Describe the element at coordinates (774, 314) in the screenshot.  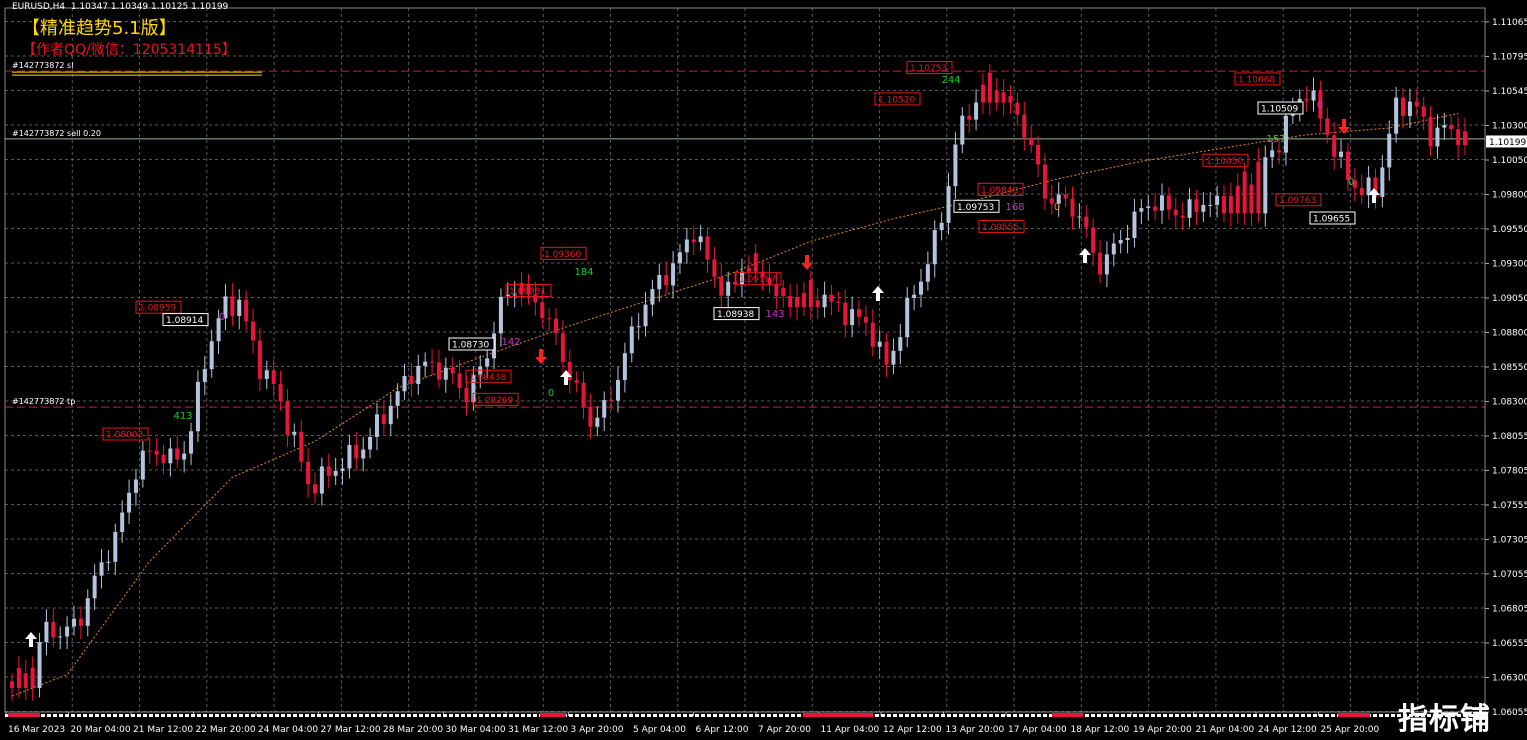
I see `signal-count: 143` at that location.